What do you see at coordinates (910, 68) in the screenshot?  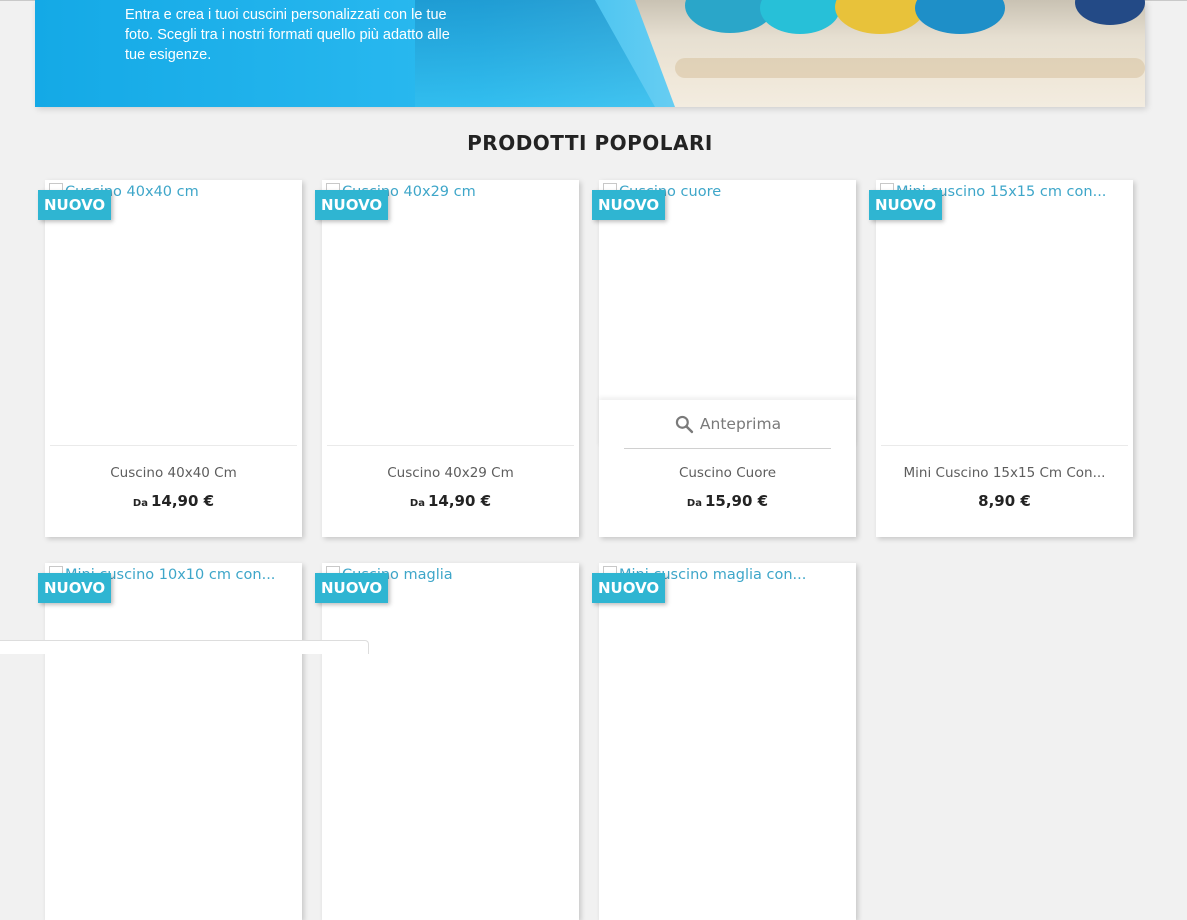 I see `banner-couch` at bounding box center [910, 68].